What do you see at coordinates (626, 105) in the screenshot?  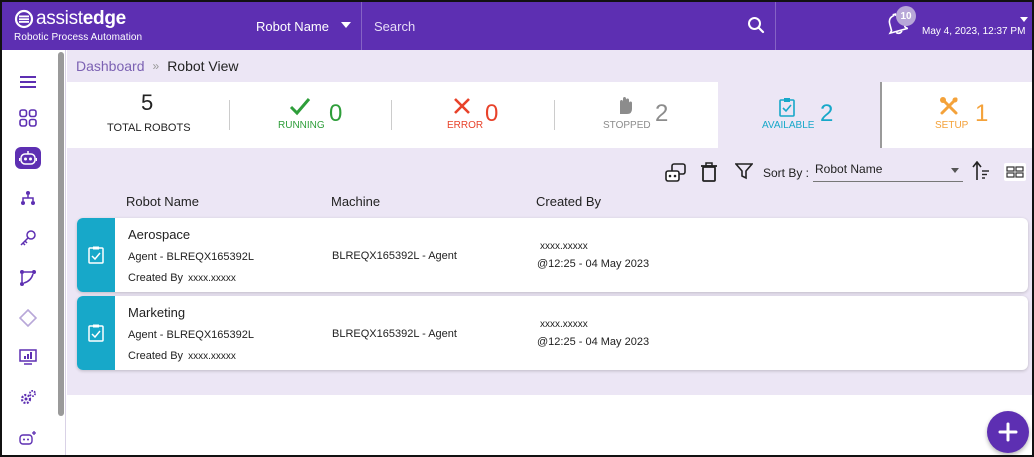 I see `stop-hand-icon` at bounding box center [626, 105].